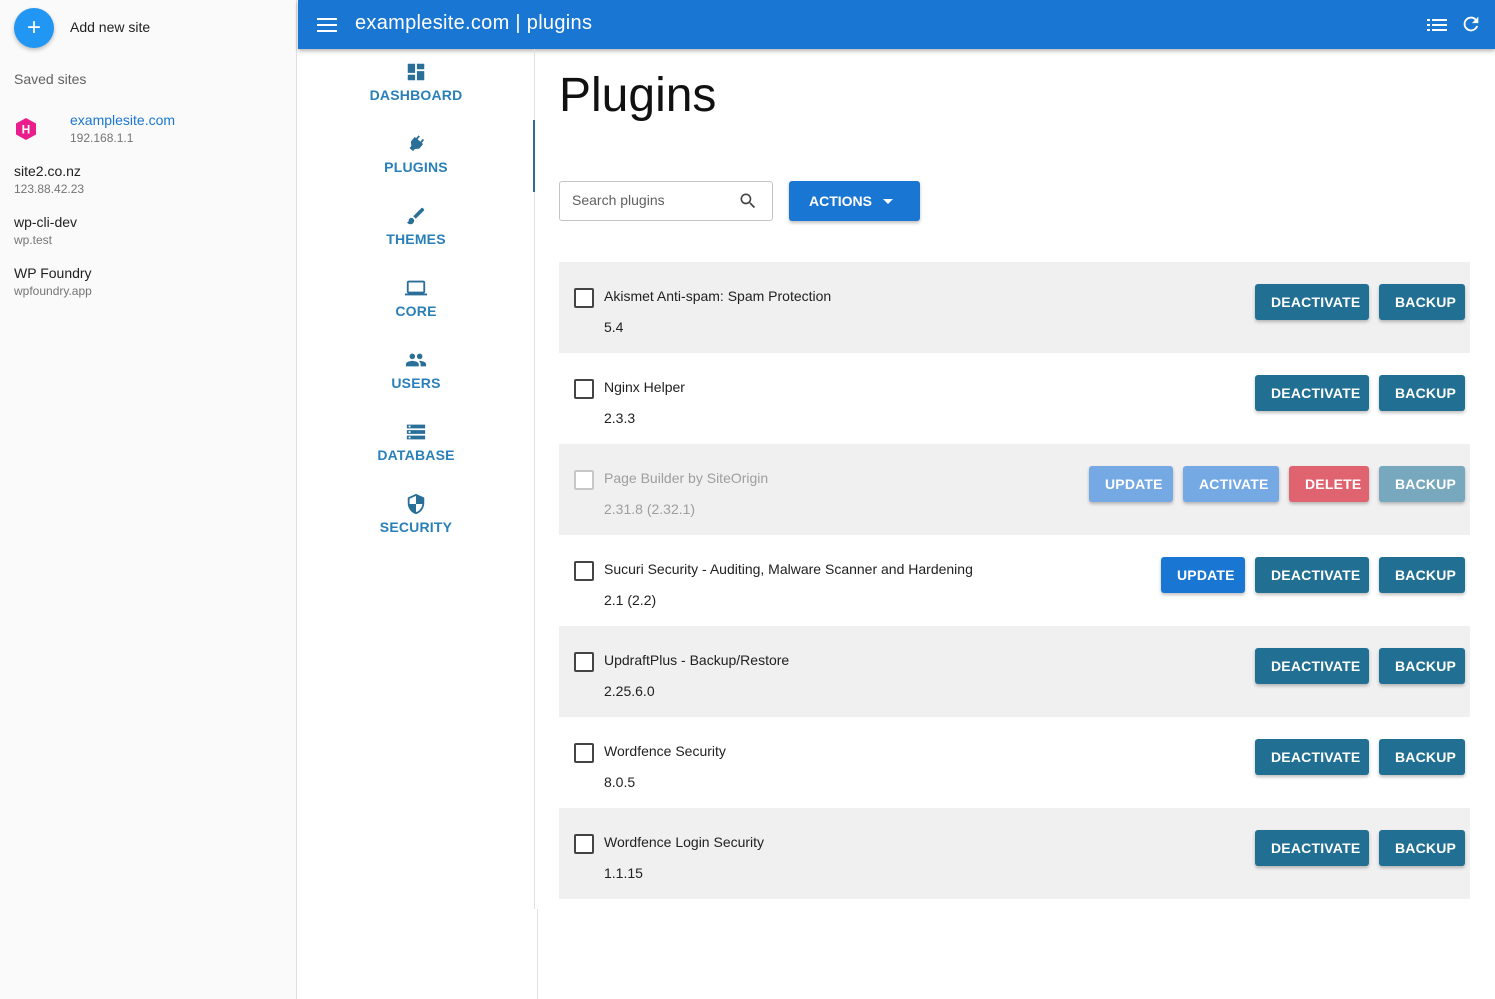 Image resolution: width=1495 pixels, height=999 pixels. I want to click on nav-item-dashboard: DASHBOARD, so click(416, 97).